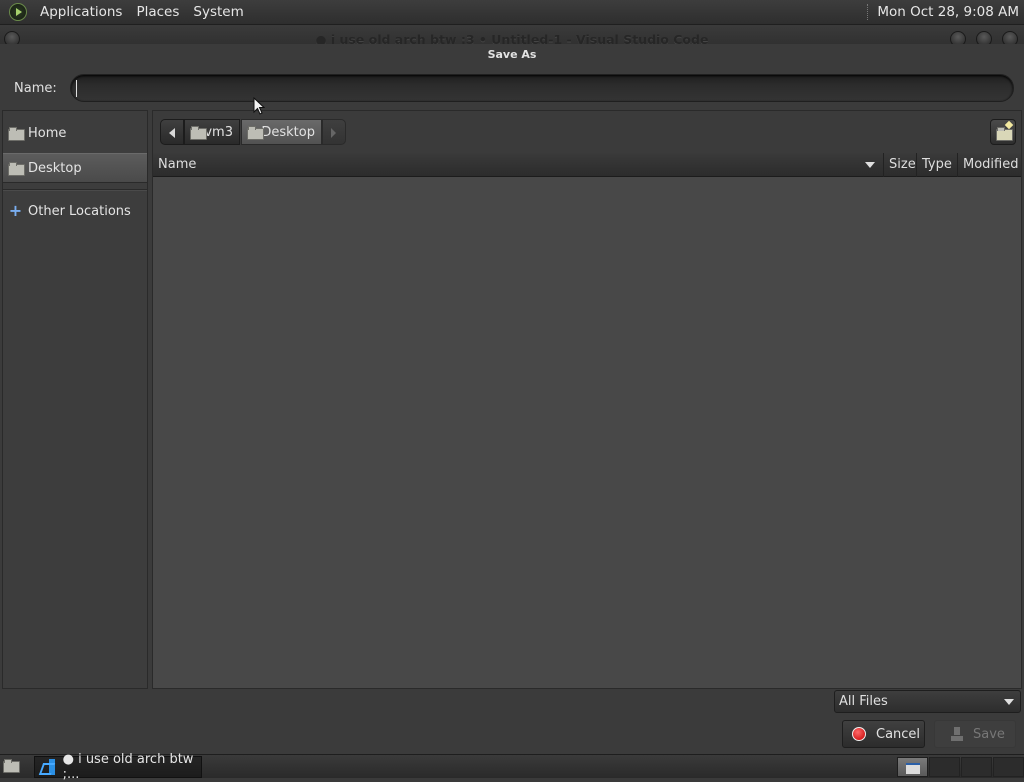 This screenshot has width=1024, height=782. I want to click on path-segment-vm3: vm3, so click(212, 132).